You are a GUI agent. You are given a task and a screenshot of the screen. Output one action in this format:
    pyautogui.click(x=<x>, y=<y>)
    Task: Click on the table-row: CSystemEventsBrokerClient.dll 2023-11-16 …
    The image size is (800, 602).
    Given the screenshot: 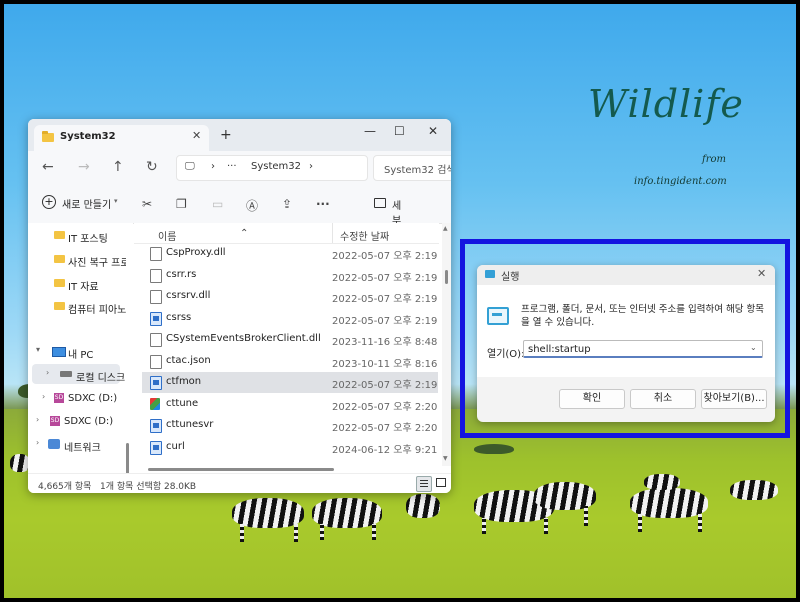 What is the action you would take?
    pyautogui.click(x=290, y=339)
    